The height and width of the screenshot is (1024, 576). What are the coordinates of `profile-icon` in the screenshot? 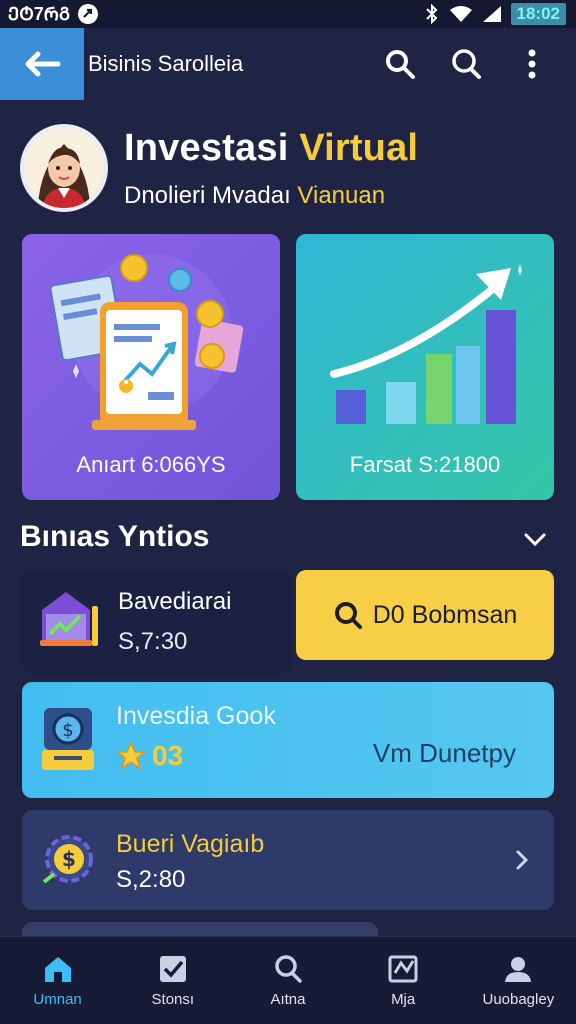 It's located at (518, 969).